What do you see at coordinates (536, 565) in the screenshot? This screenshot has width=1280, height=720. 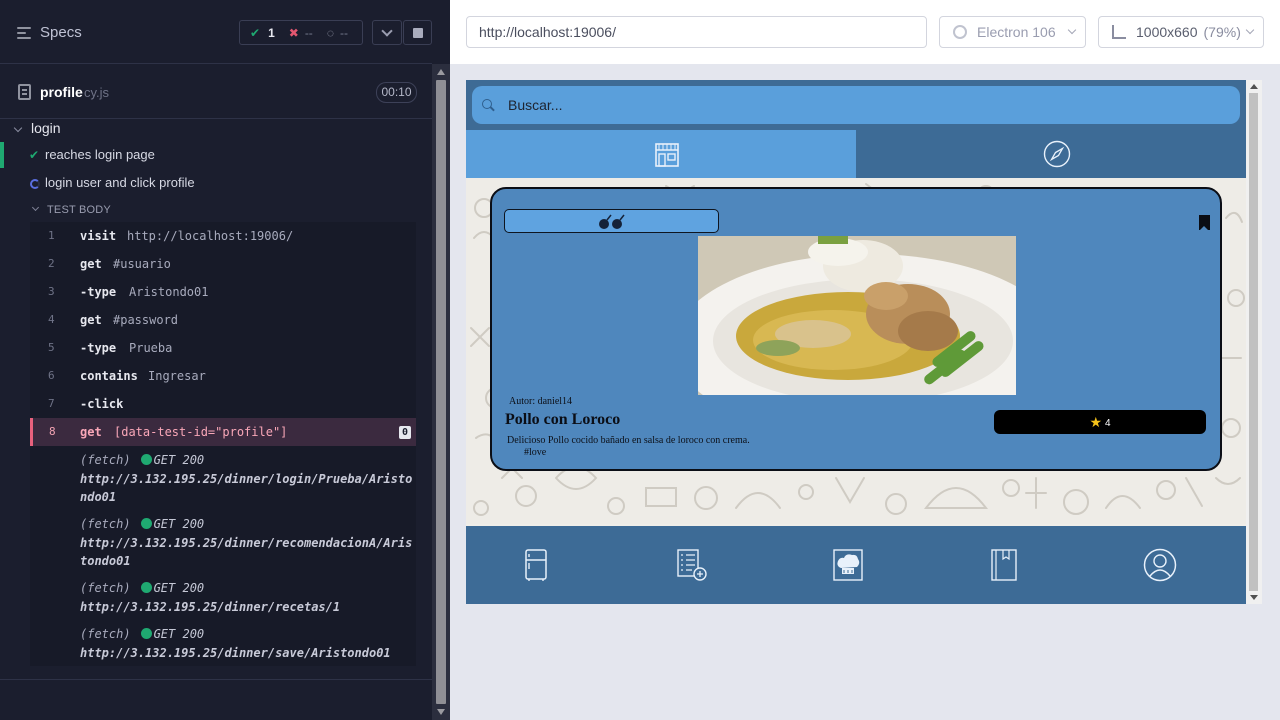 I see `fridge-icon` at bounding box center [536, 565].